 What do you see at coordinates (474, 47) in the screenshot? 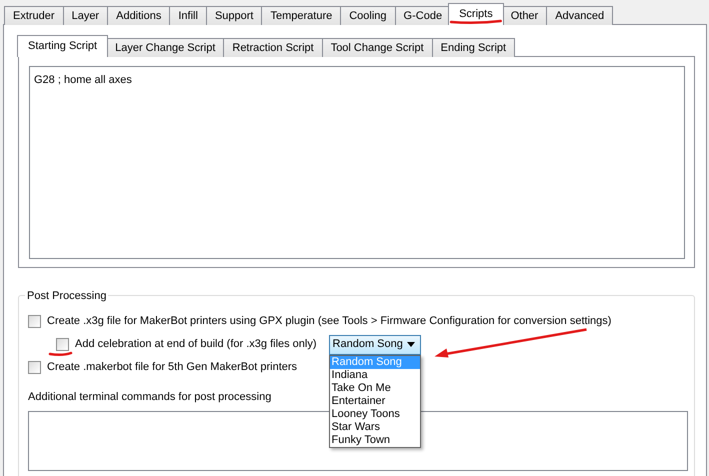
I see `tab: Ending Script` at bounding box center [474, 47].